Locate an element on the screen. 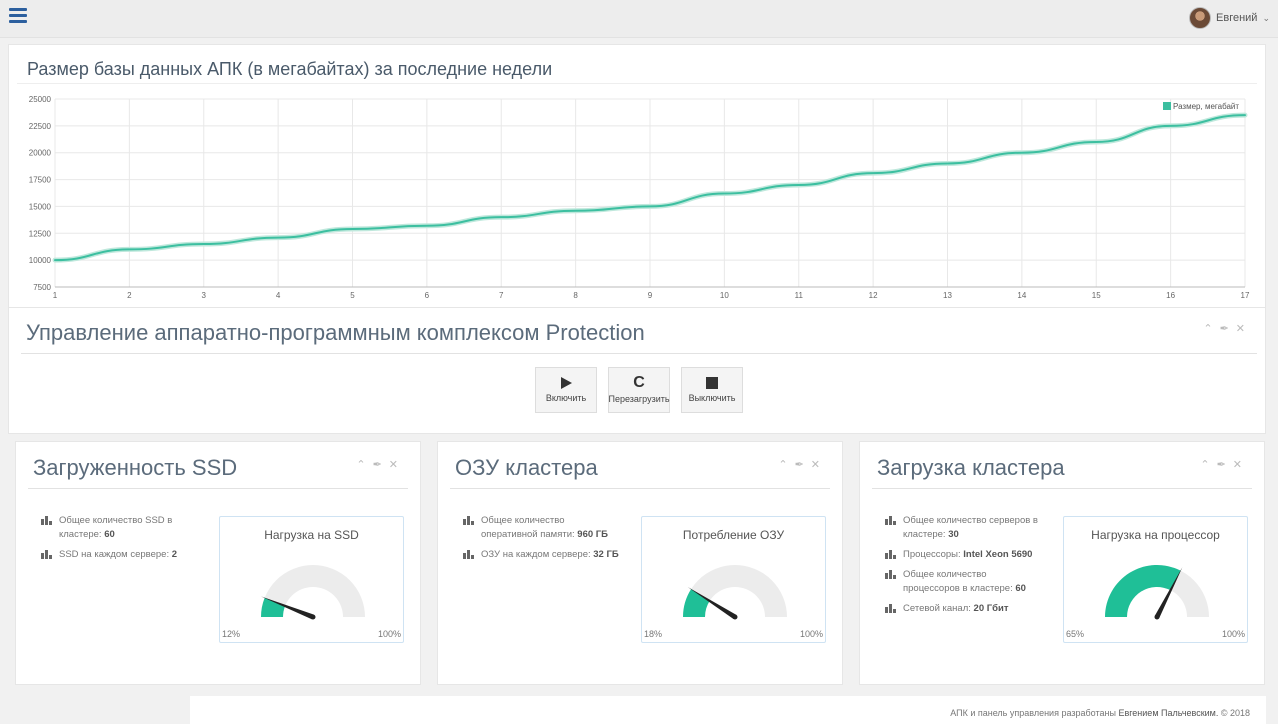 The image size is (1278, 724). info-value: 32 ГБ is located at coordinates (606, 554).